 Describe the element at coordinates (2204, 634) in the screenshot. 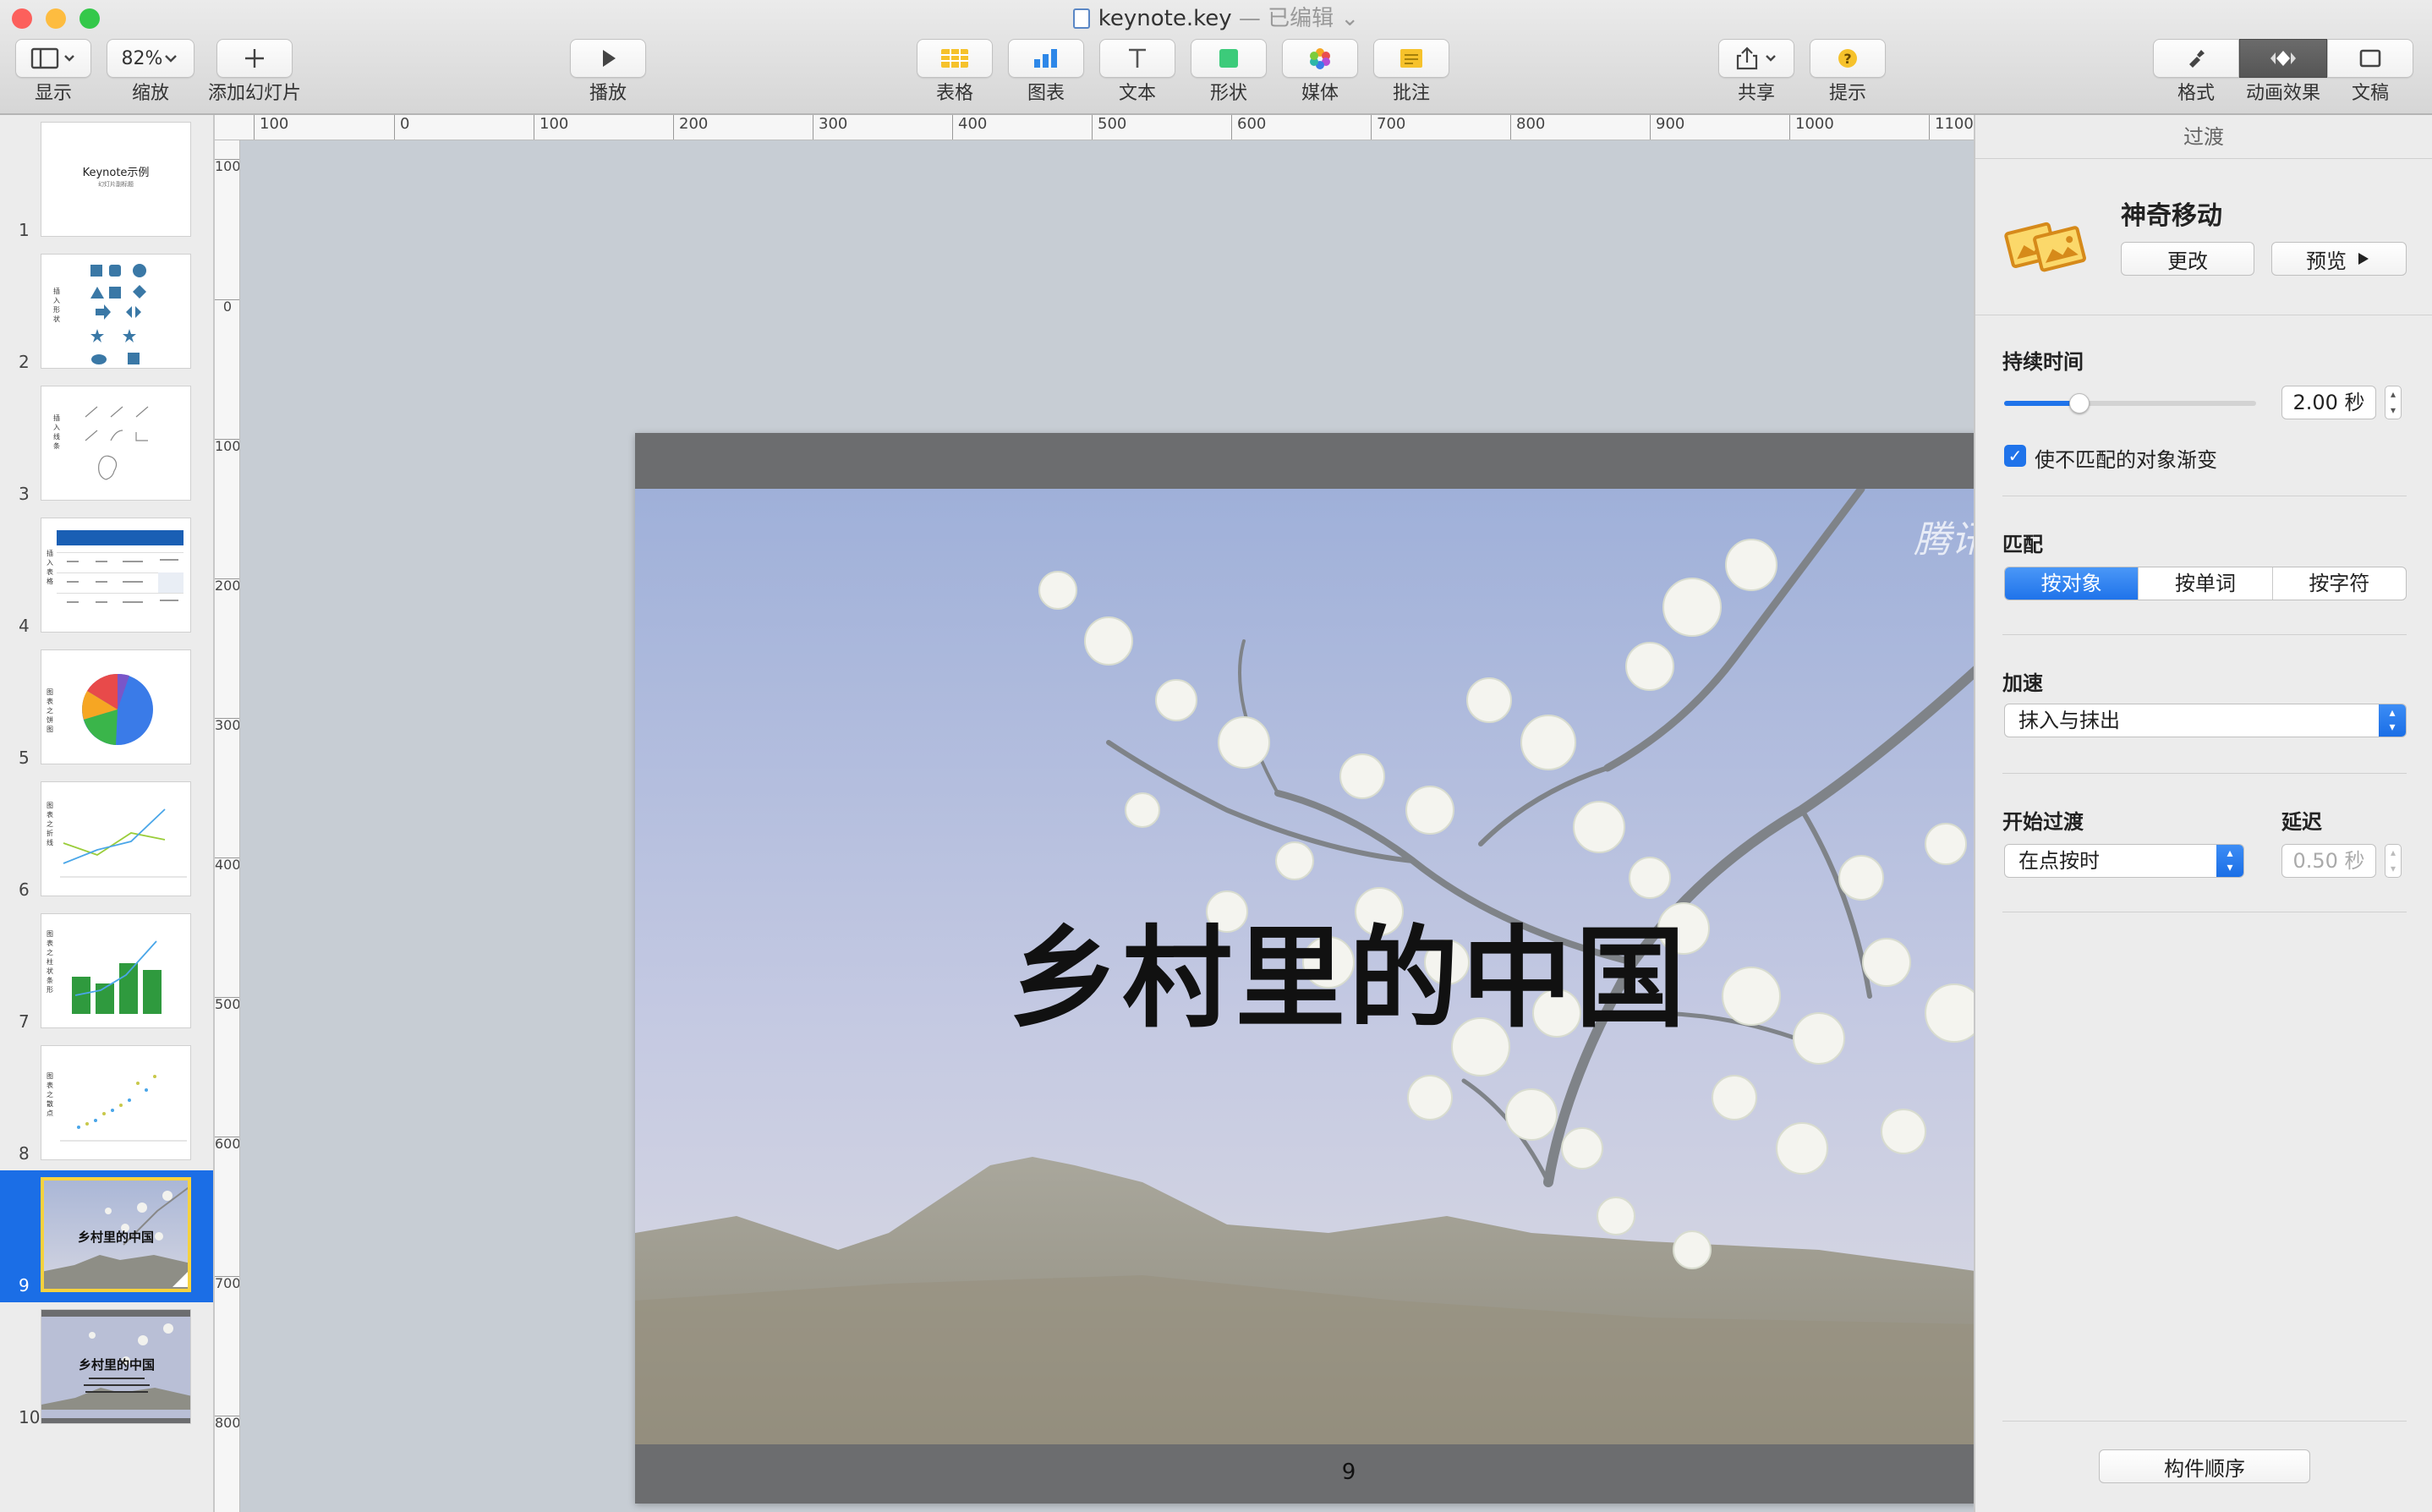

I see `divider` at that location.